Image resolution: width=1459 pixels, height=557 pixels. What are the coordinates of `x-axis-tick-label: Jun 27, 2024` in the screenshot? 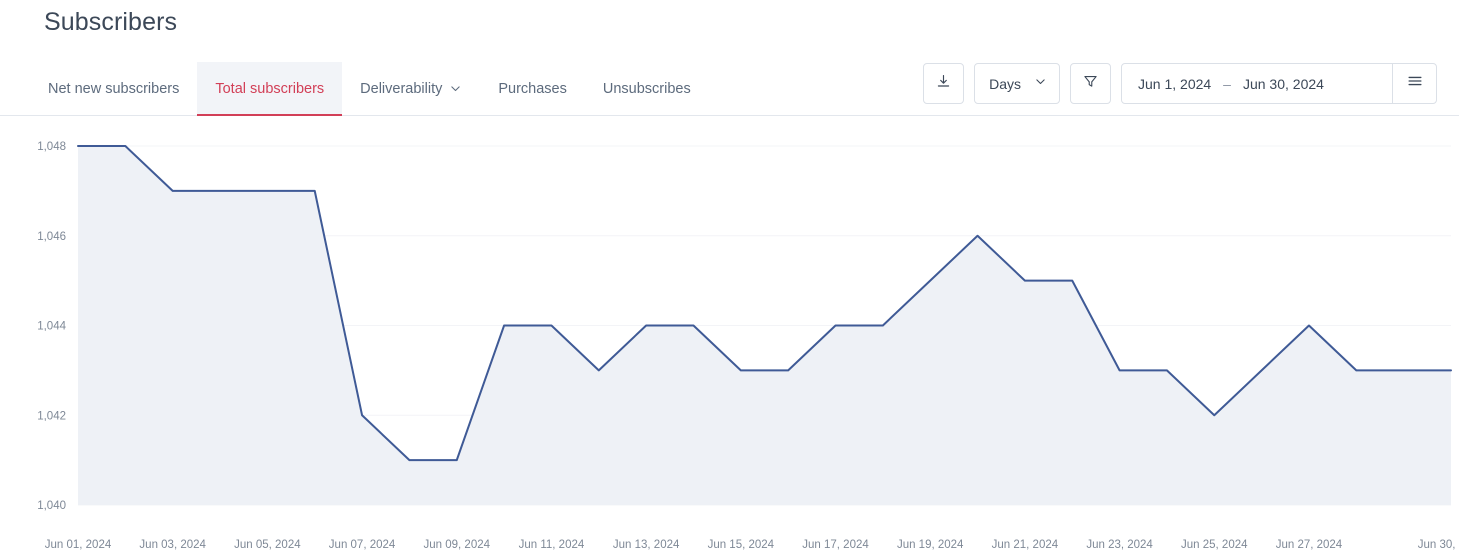 It's located at (1309, 545).